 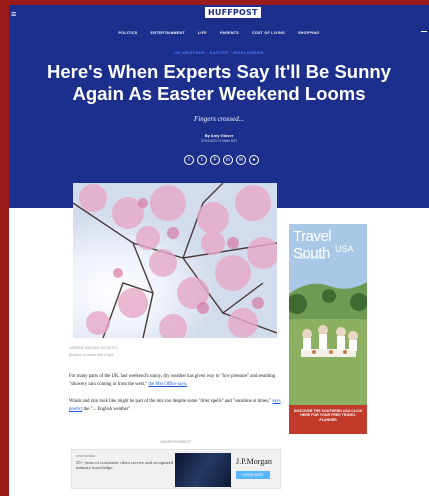 What do you see at coordinates (93, 348) in the screenshot?
I see `image-credit: GEORGE WALKER VIA GETTY` at bounding box center [93, 348].